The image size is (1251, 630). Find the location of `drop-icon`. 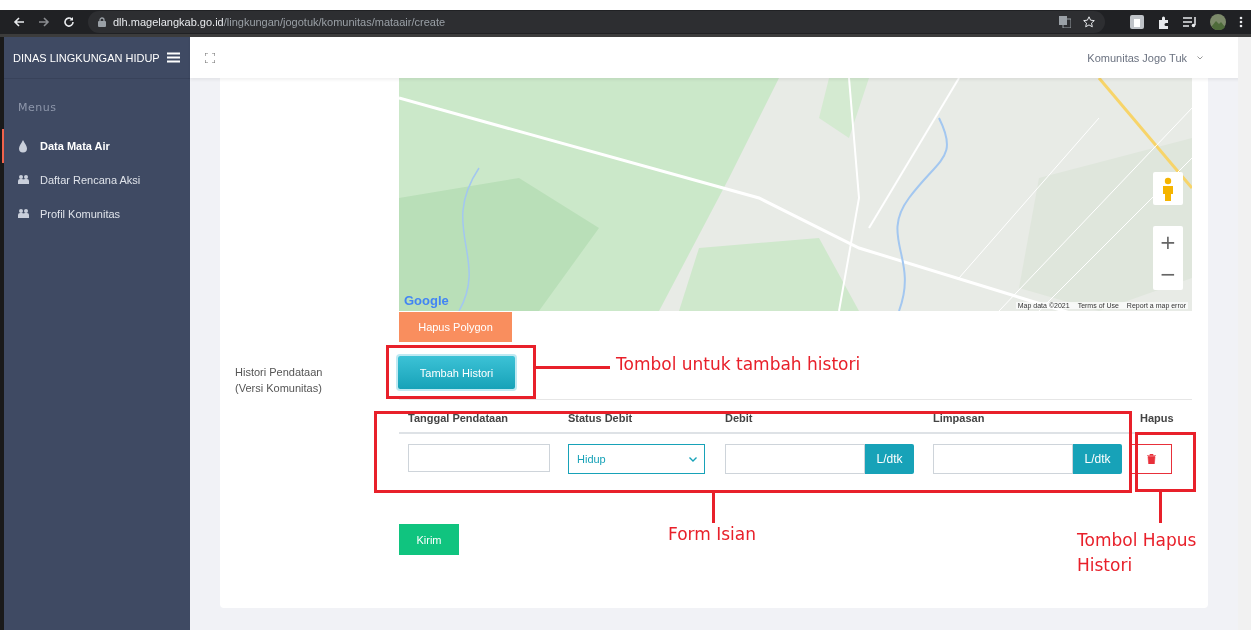

drop-icon is located at coordinates (23, 146).